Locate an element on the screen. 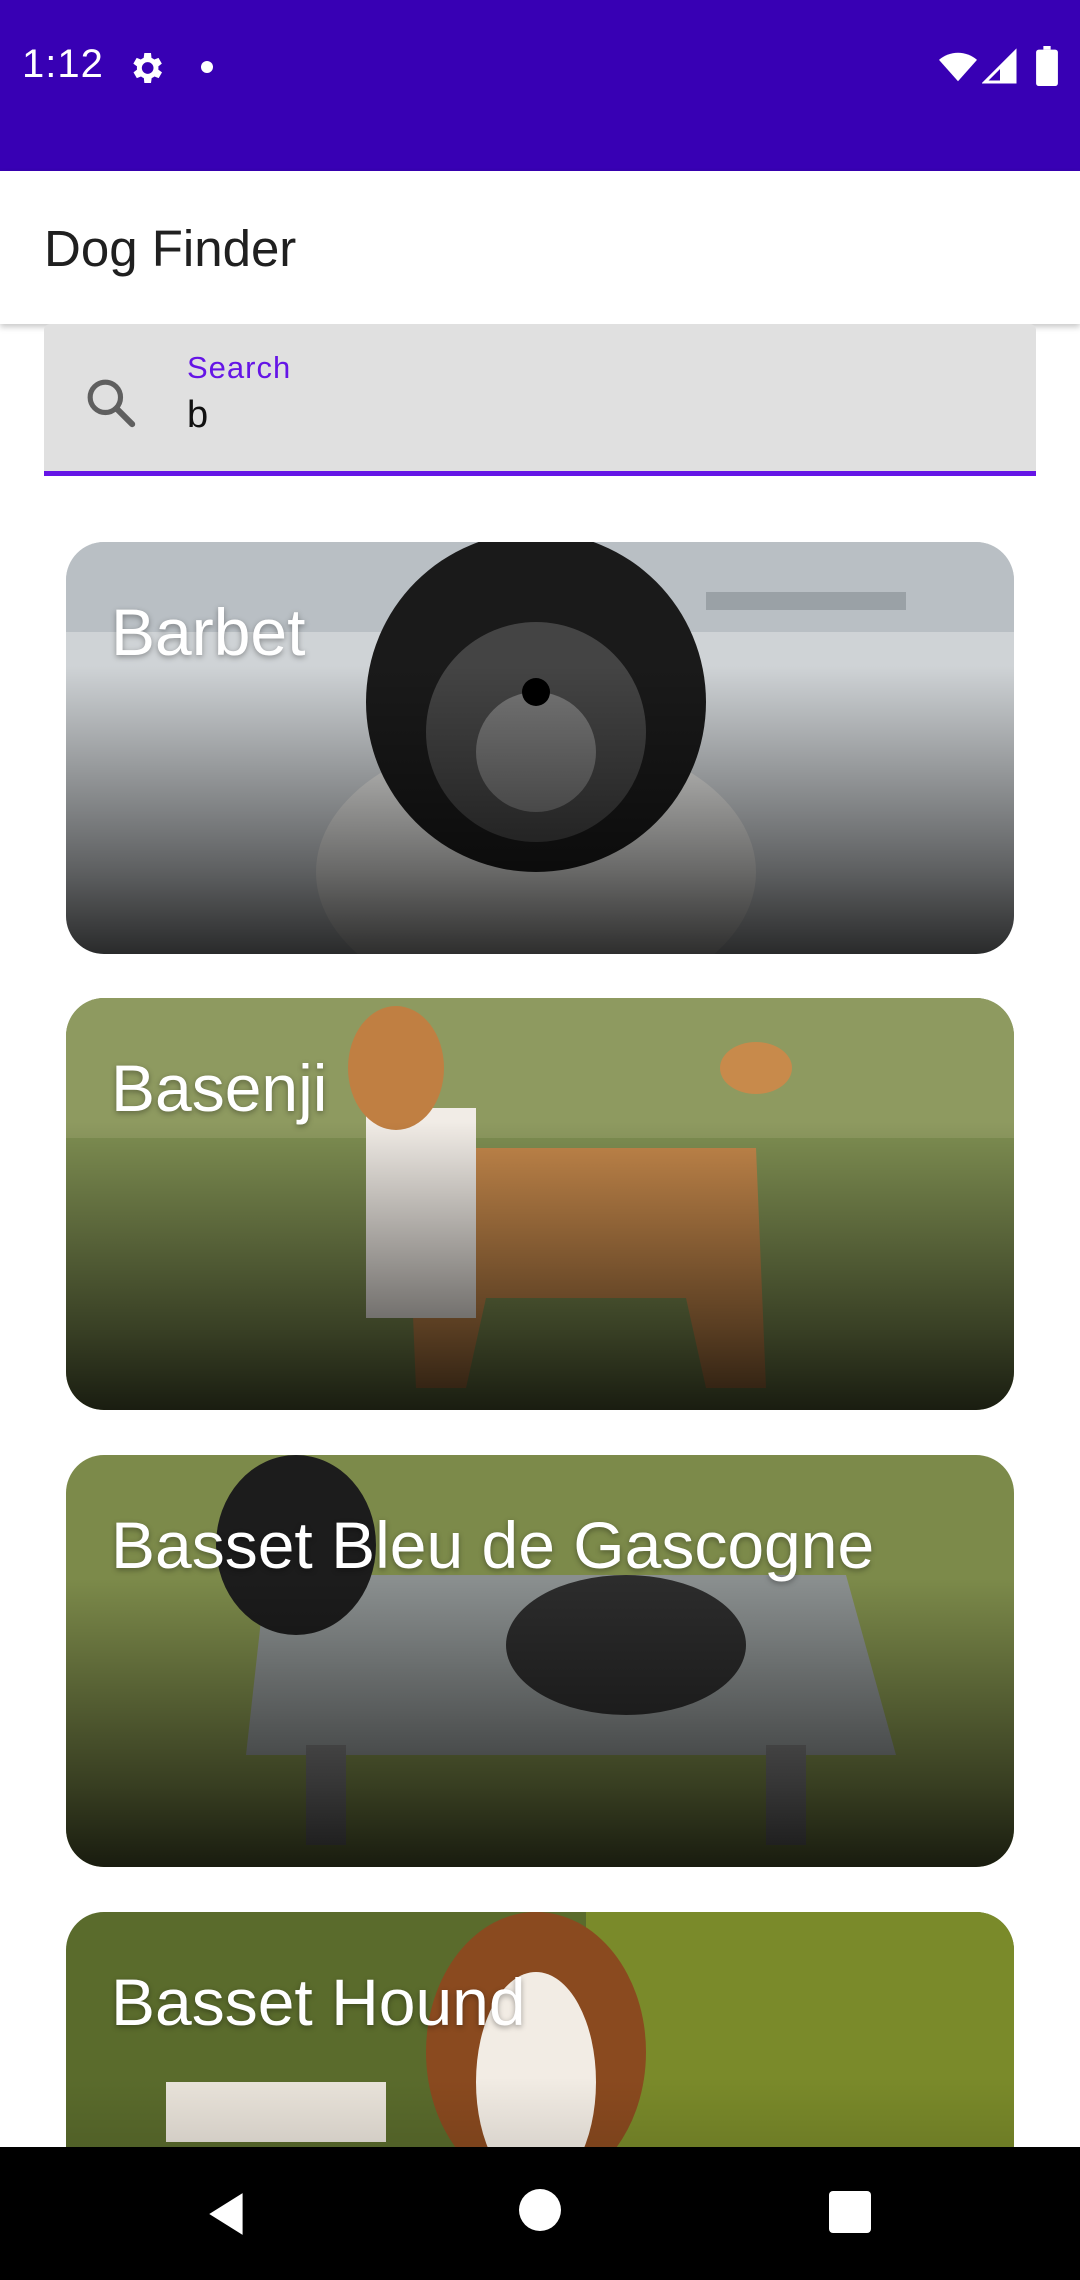 This screenshot has height=2280, width=1080. notification-dot-icon is located at coordinates (207, 67).